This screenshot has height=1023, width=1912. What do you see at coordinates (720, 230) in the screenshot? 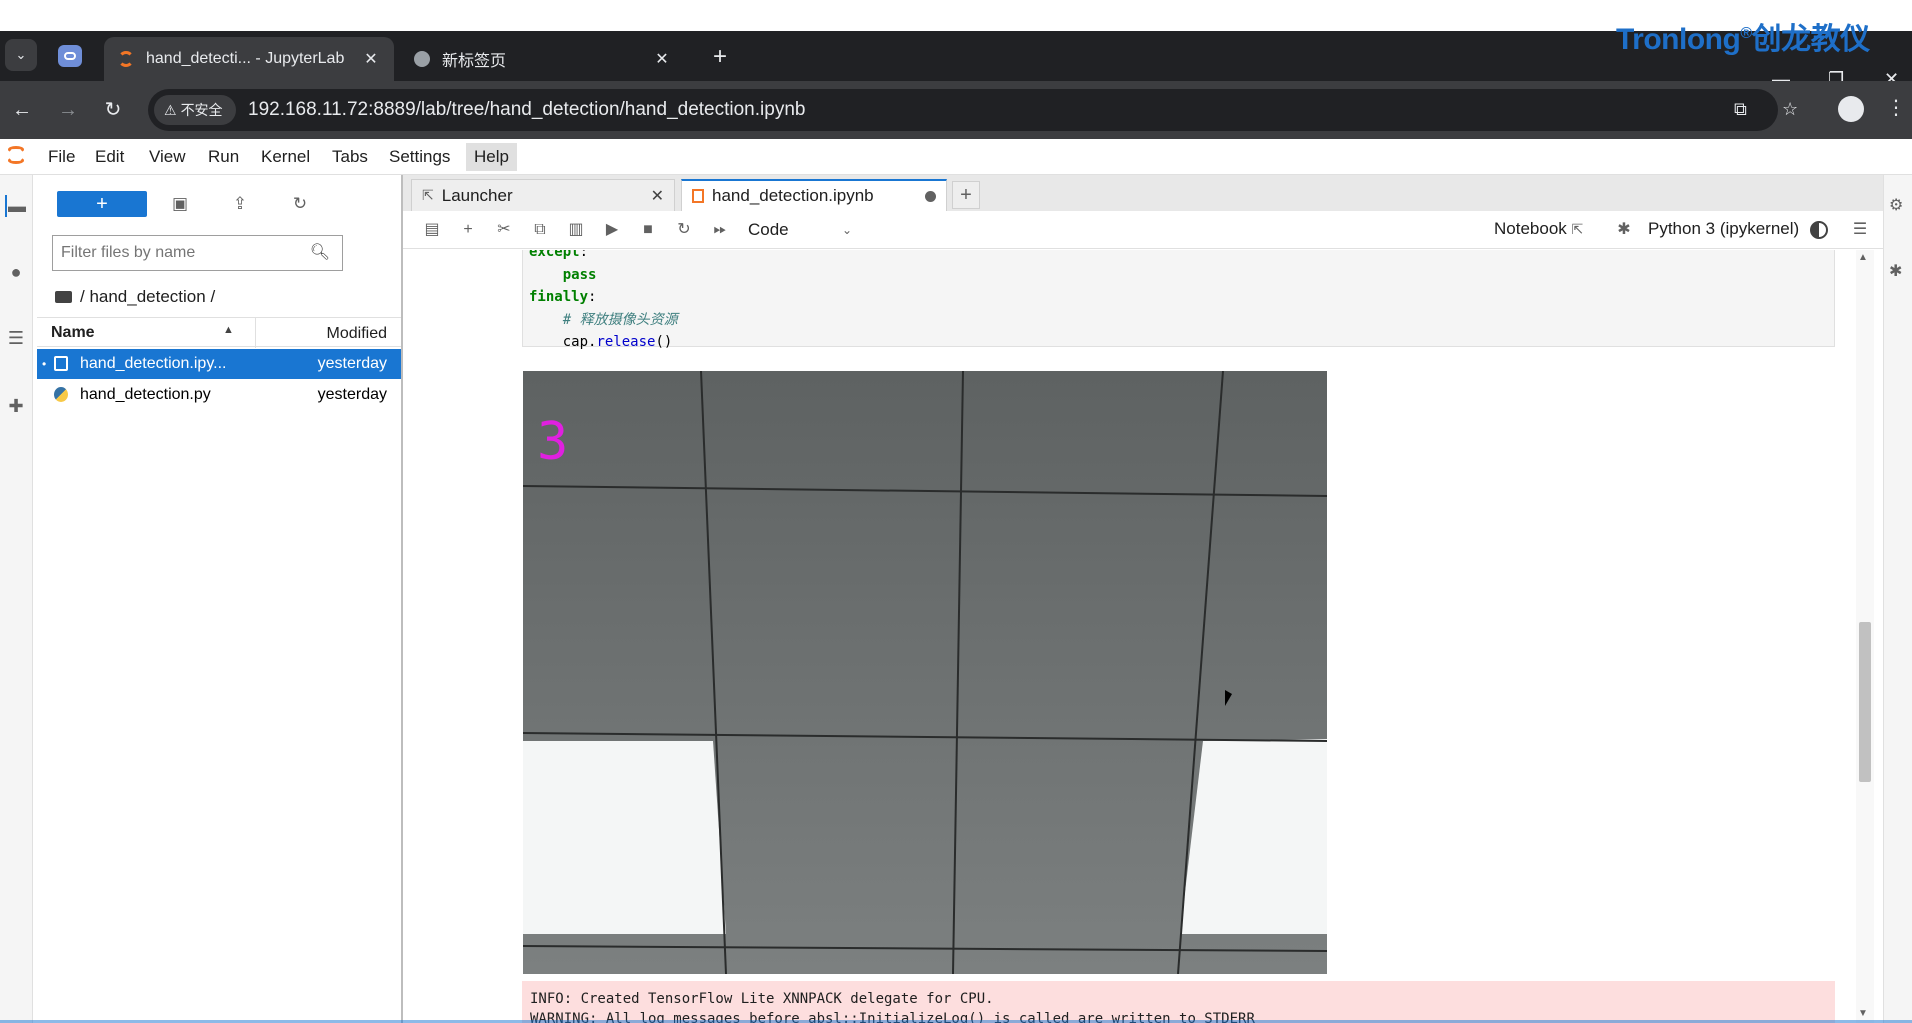
I see `fast-forward-icon: ⏩︎` at bounding box center [720, 230].